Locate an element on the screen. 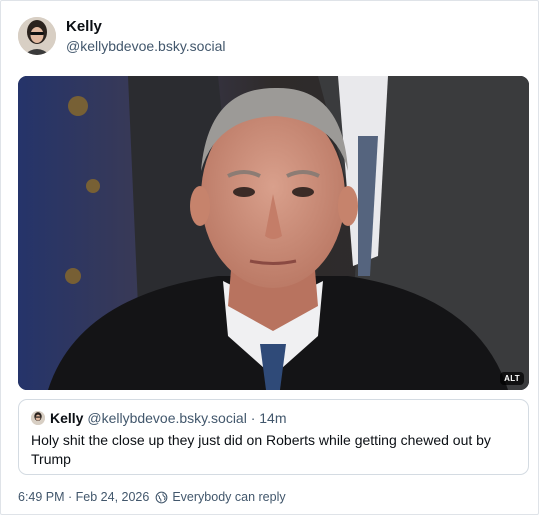  quoted-post-header: Kelly @kellybdevoe.bsky.social · 14m is located at coordinates (168, 418).